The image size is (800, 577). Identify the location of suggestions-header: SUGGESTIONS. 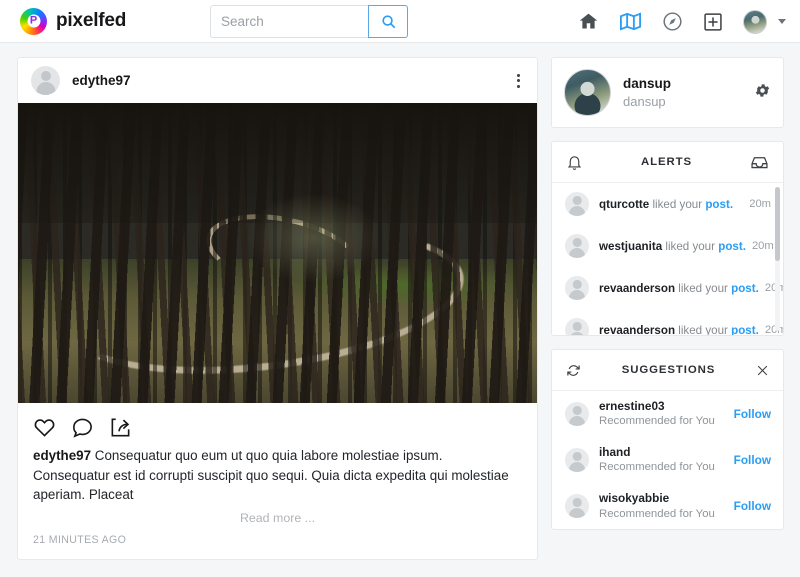
(667, 370).